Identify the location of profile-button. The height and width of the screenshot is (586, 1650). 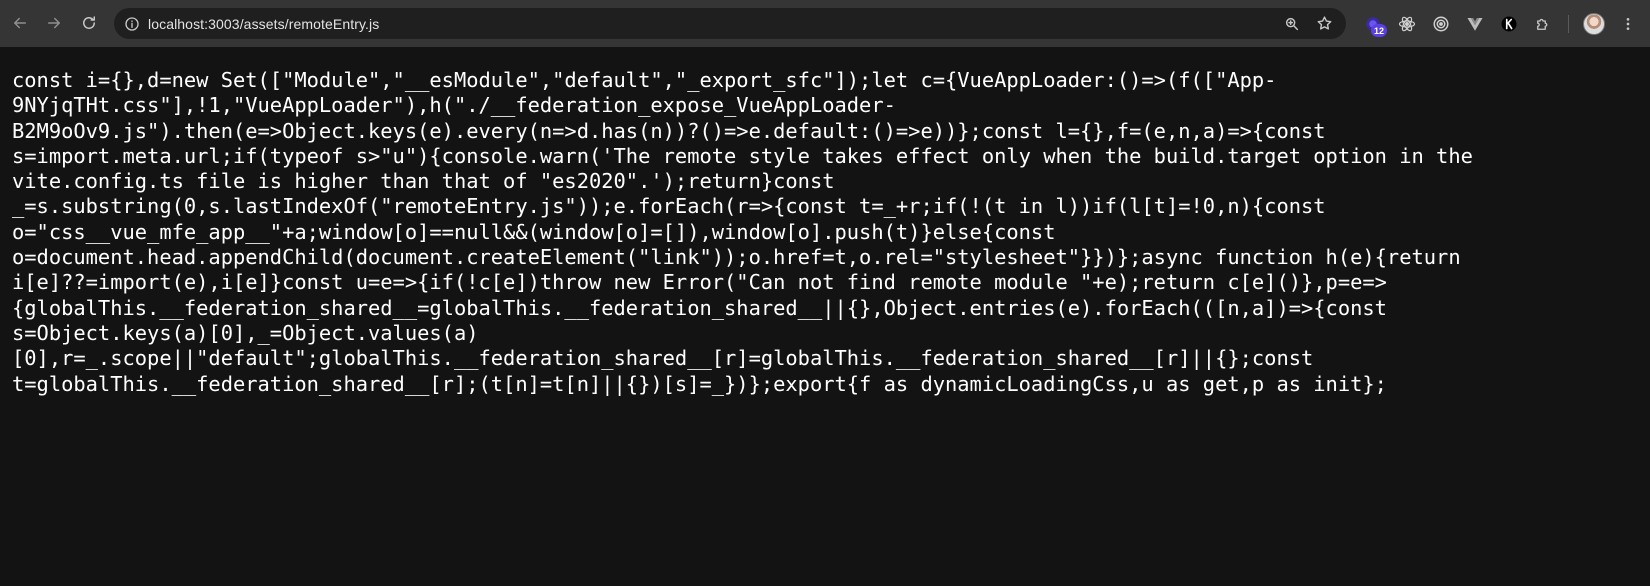
(1594, 24).